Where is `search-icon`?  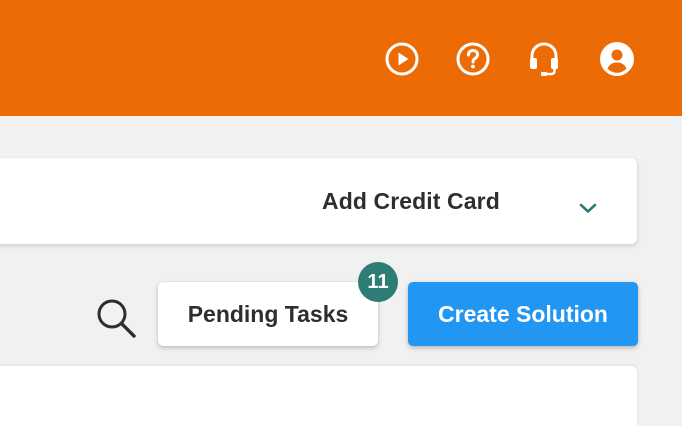
search-icon is located at coordinates (117, 319).